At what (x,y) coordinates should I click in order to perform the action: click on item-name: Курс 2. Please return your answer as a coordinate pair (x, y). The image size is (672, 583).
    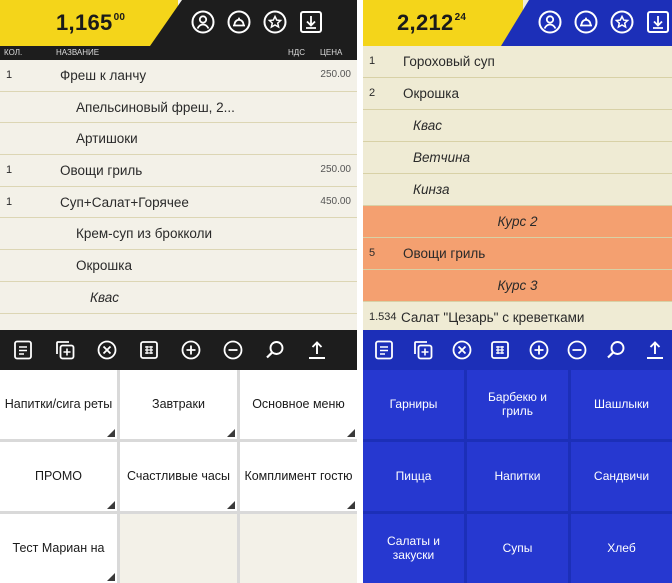
    Looking at the image, I should click on (517, 221).